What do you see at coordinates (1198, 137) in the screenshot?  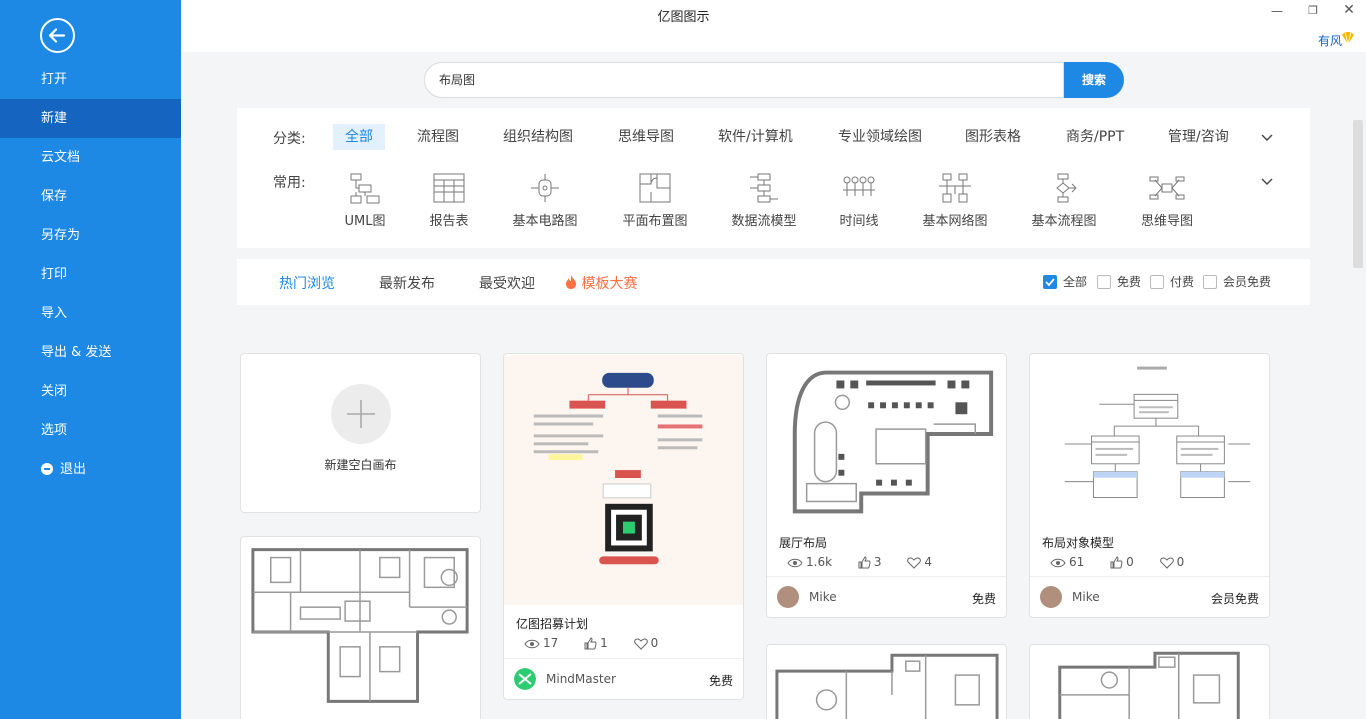 I see `category-management: 管理/咨询` at bounding box center [1198, 137].